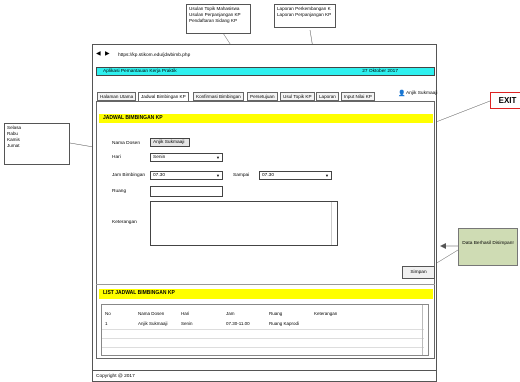 This screenshot has width=520, height=382. Describe the element at coordinates (159, 157) in the screenshot. I see `hari-value: Senin` at that location.